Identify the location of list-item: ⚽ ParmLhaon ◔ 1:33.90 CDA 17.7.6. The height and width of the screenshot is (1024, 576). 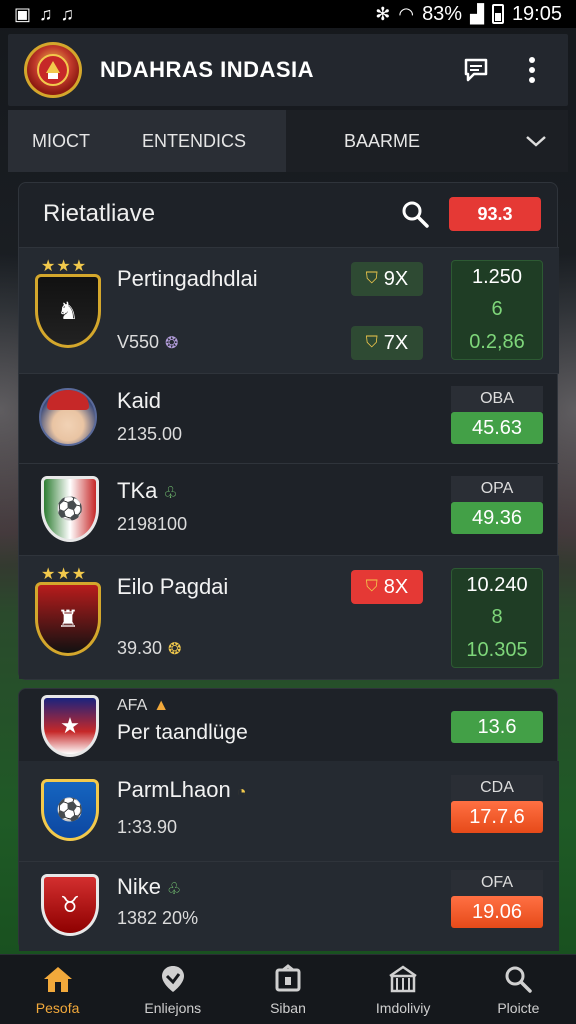
(289, 811).